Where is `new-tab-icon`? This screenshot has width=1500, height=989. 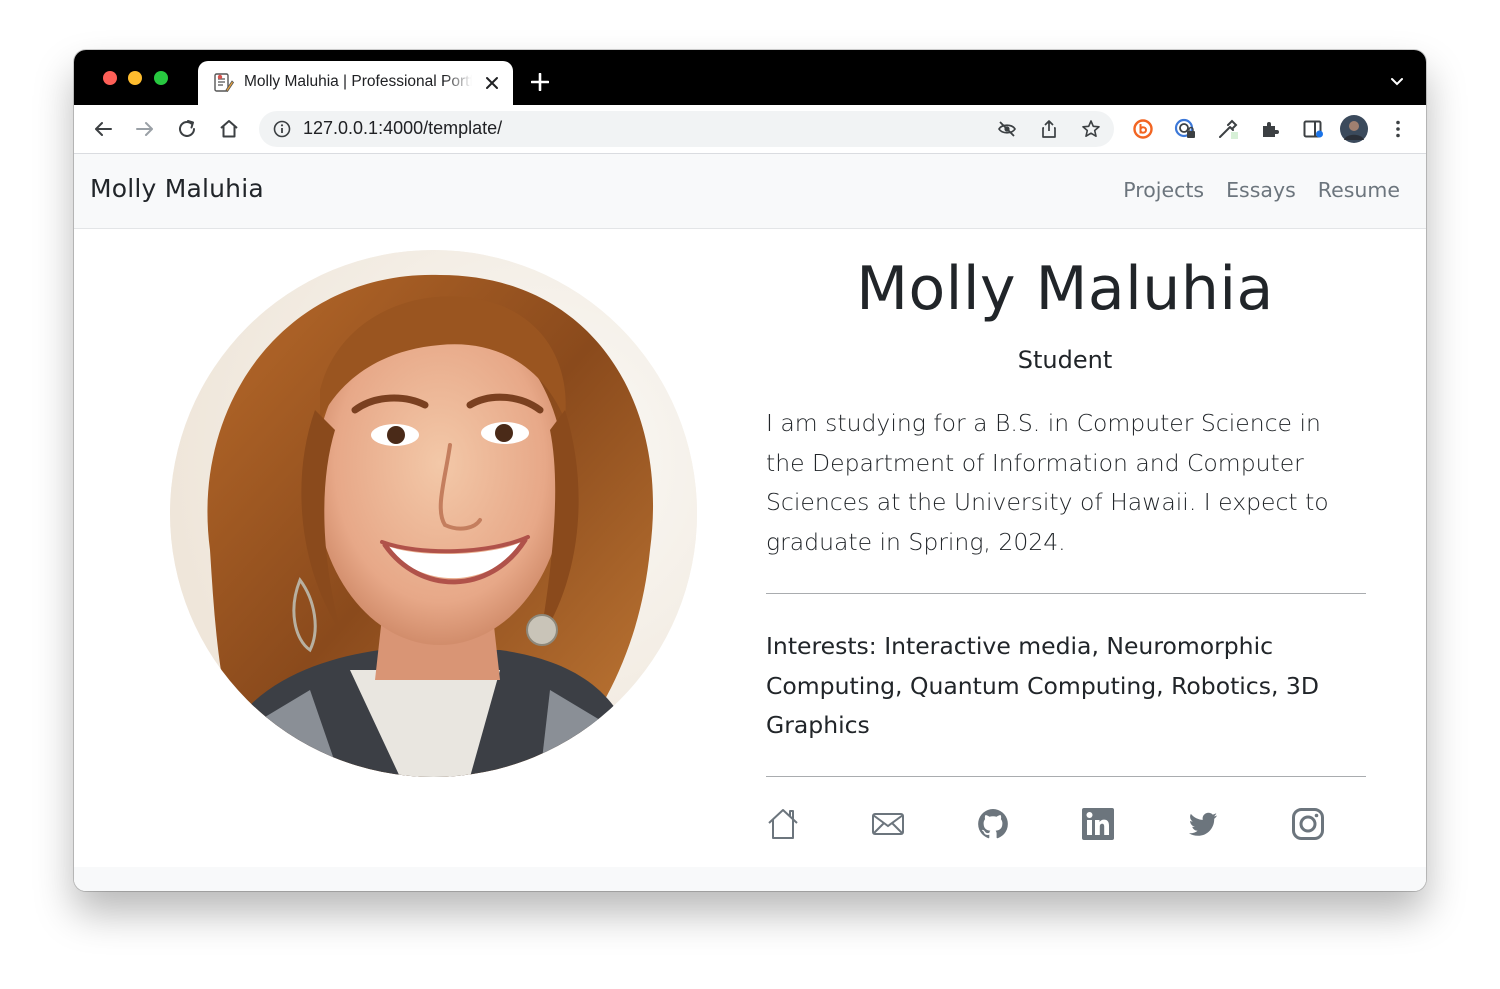 new-tab-icon is located at coordinates (540, 82).